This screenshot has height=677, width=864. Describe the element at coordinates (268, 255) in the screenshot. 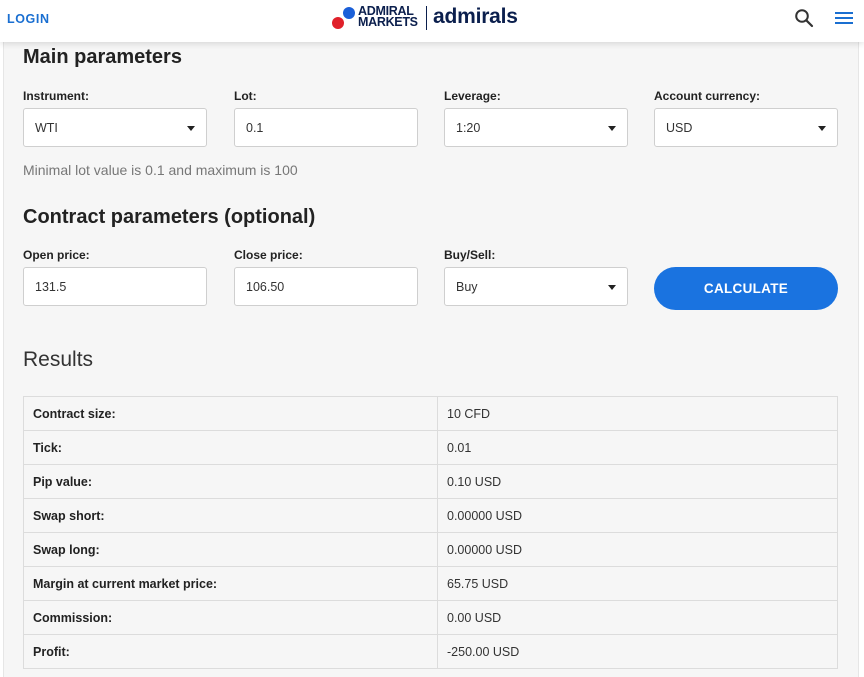

I see `close-price-label: Close price:` at that location.